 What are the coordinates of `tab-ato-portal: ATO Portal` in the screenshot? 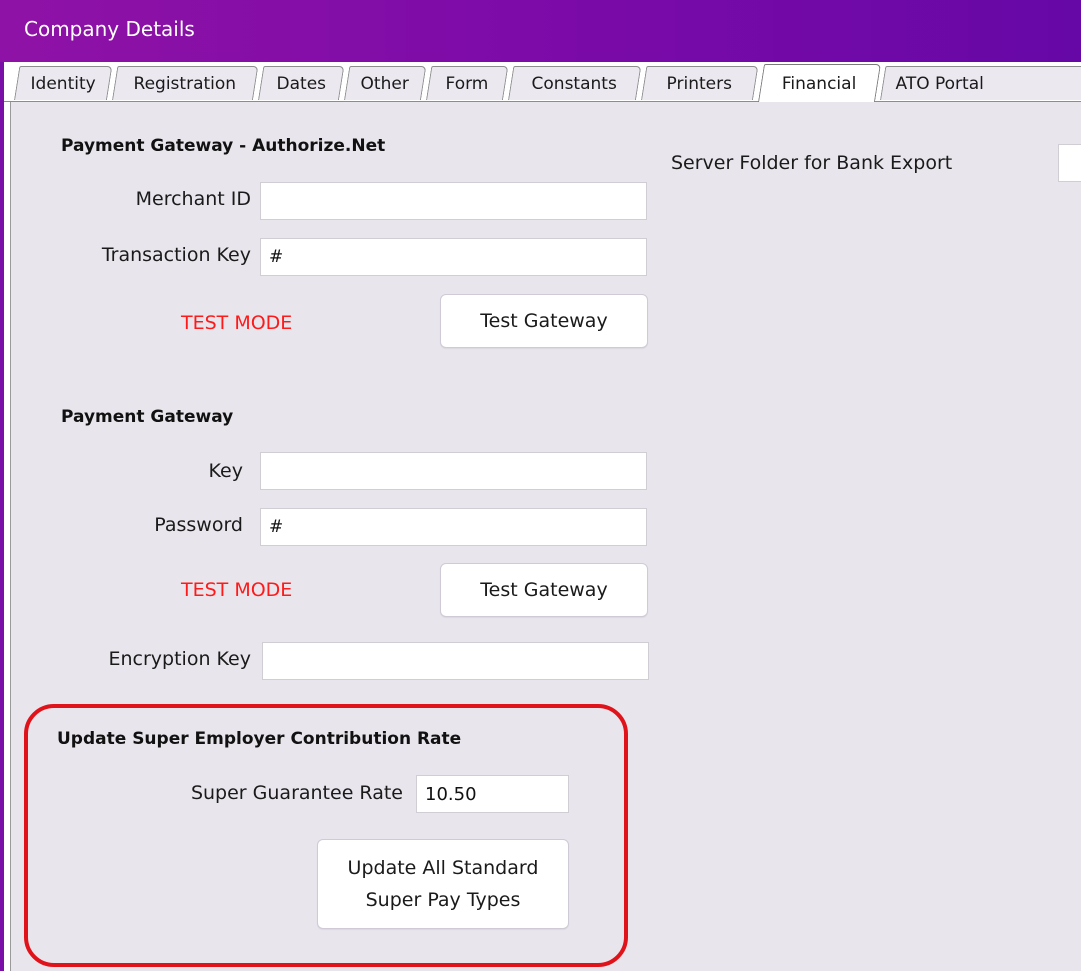 It's located at (980, 83).